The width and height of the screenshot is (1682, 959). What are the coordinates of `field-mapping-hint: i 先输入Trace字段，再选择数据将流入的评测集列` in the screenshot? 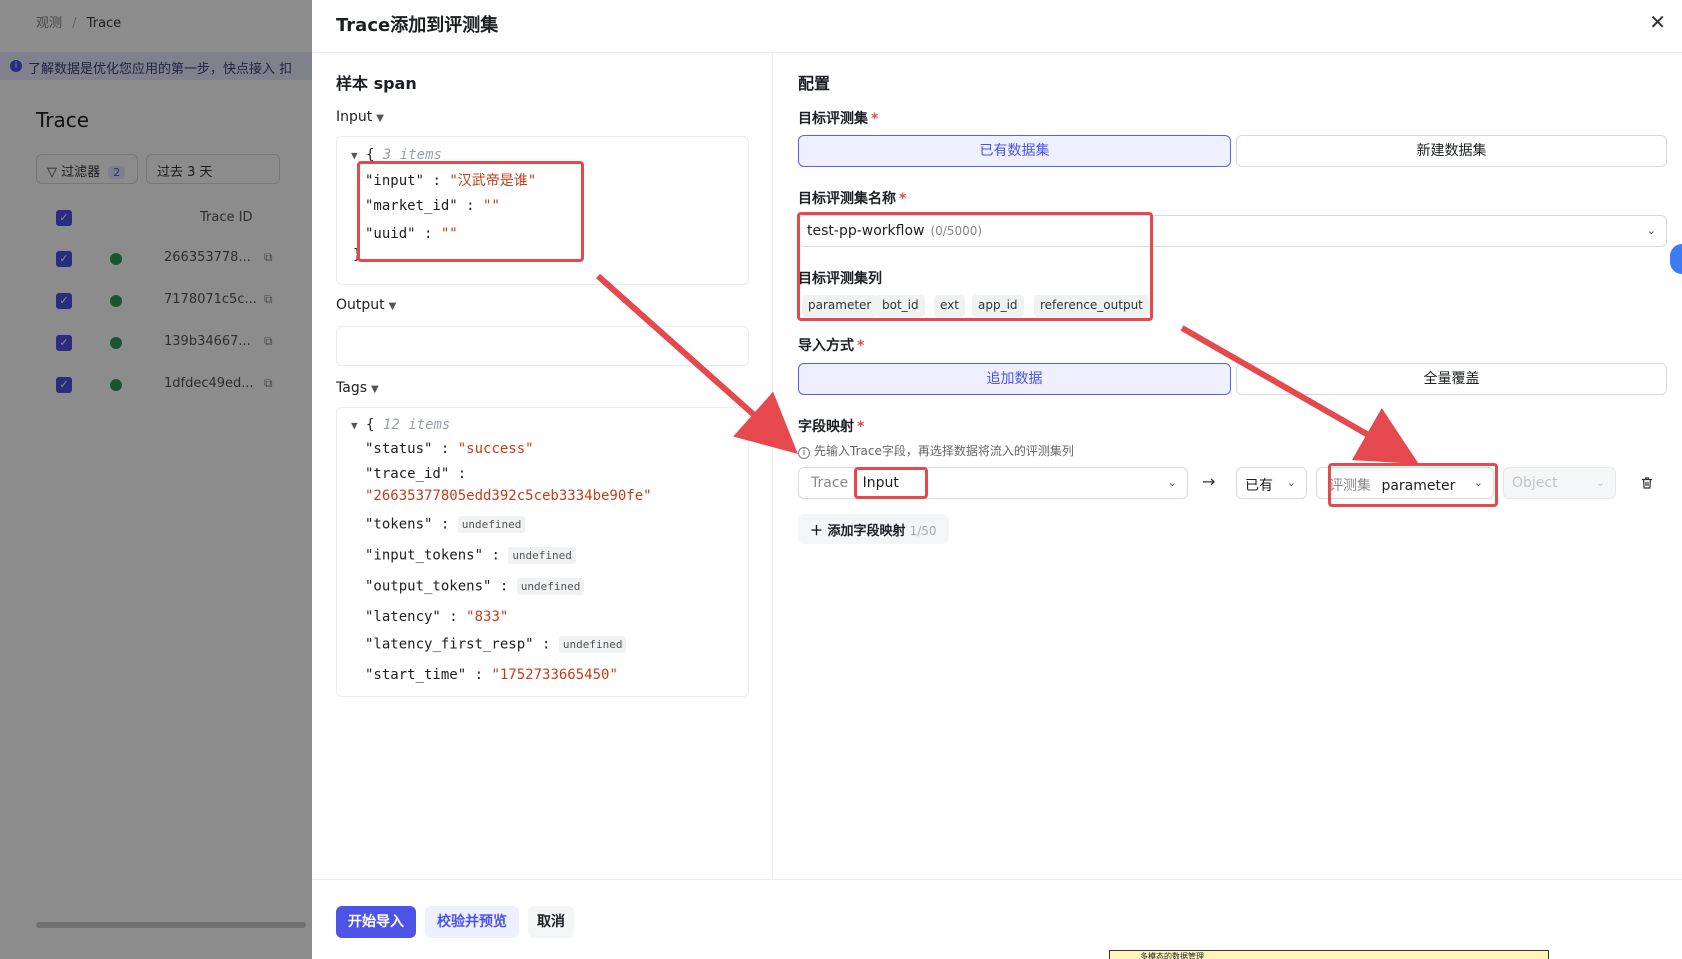 It's located at (936, 450).